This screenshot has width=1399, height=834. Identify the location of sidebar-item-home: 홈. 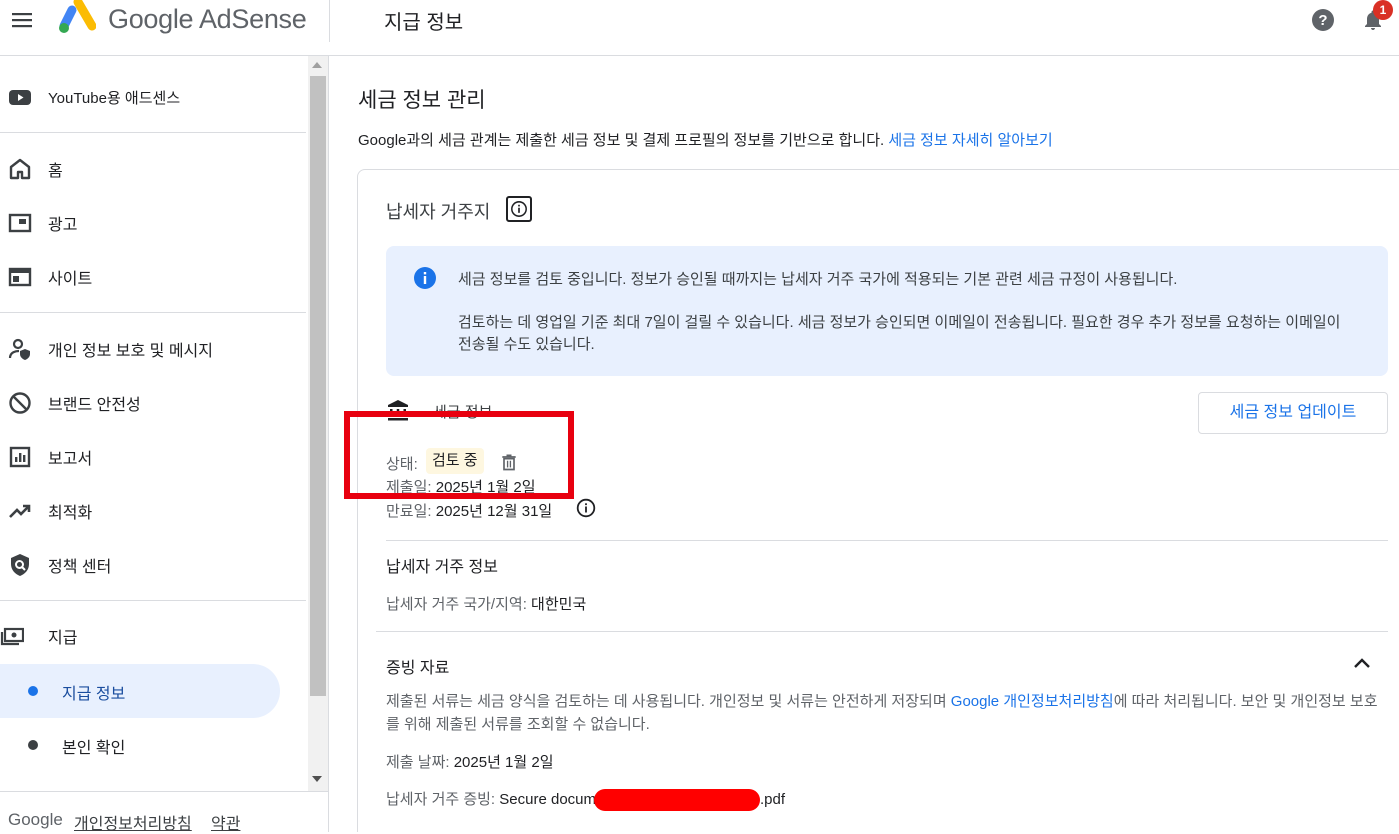
(140, 169).